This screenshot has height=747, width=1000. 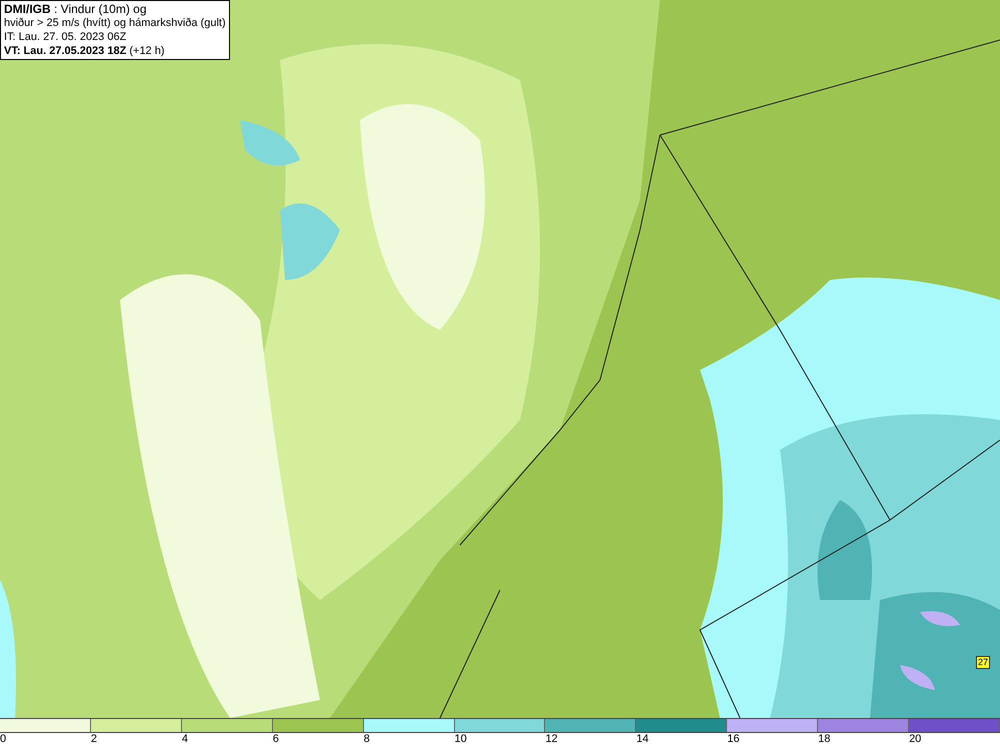 I want to click on legend-label: 6, so click(x=275, y=739).